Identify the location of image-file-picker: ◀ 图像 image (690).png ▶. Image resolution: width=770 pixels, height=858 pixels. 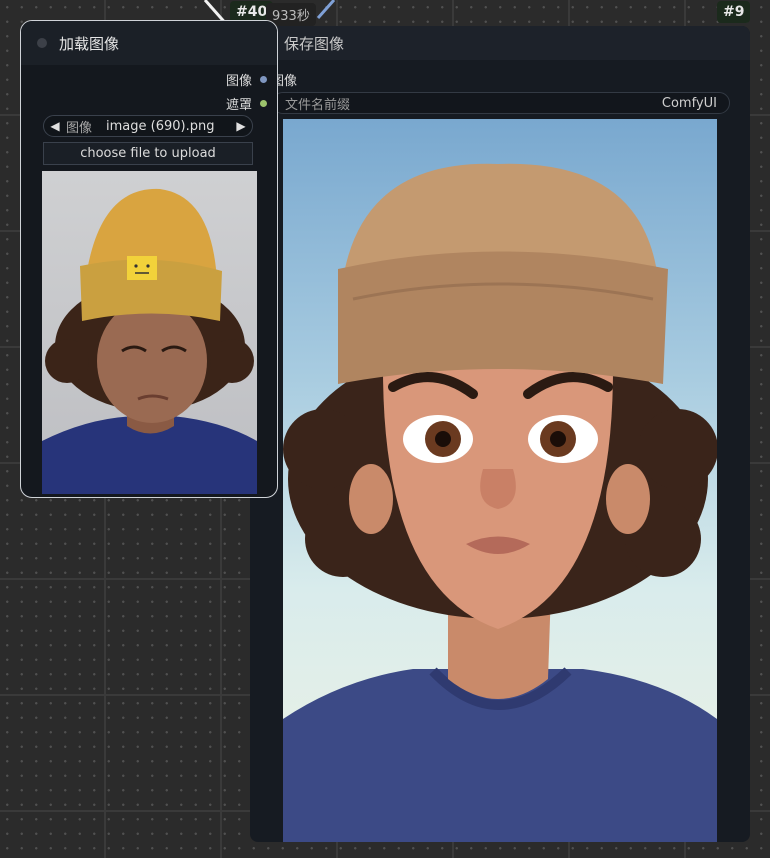
(148, 126).